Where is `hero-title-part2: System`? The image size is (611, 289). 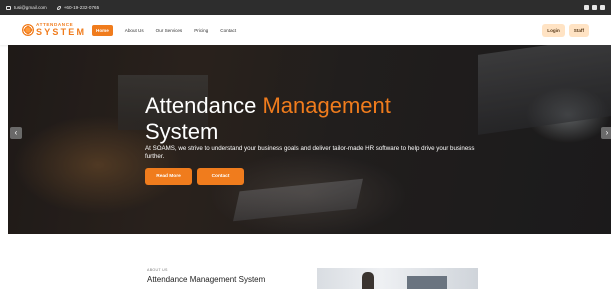 hero-title-part2: System is located at coordinates (182, 131).